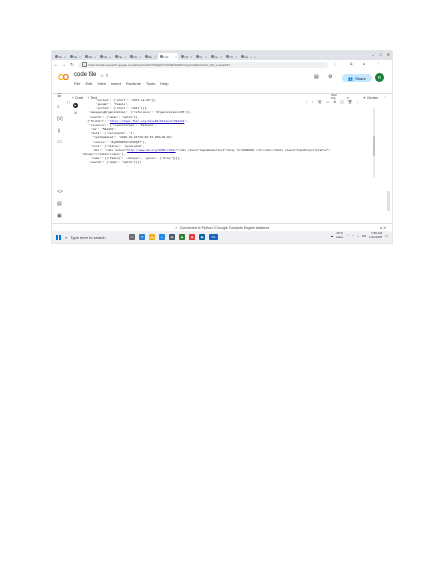 The width and height of the screenshot is (443, 573). I want to click on notifications-icon: ▭, so click(386, 236).